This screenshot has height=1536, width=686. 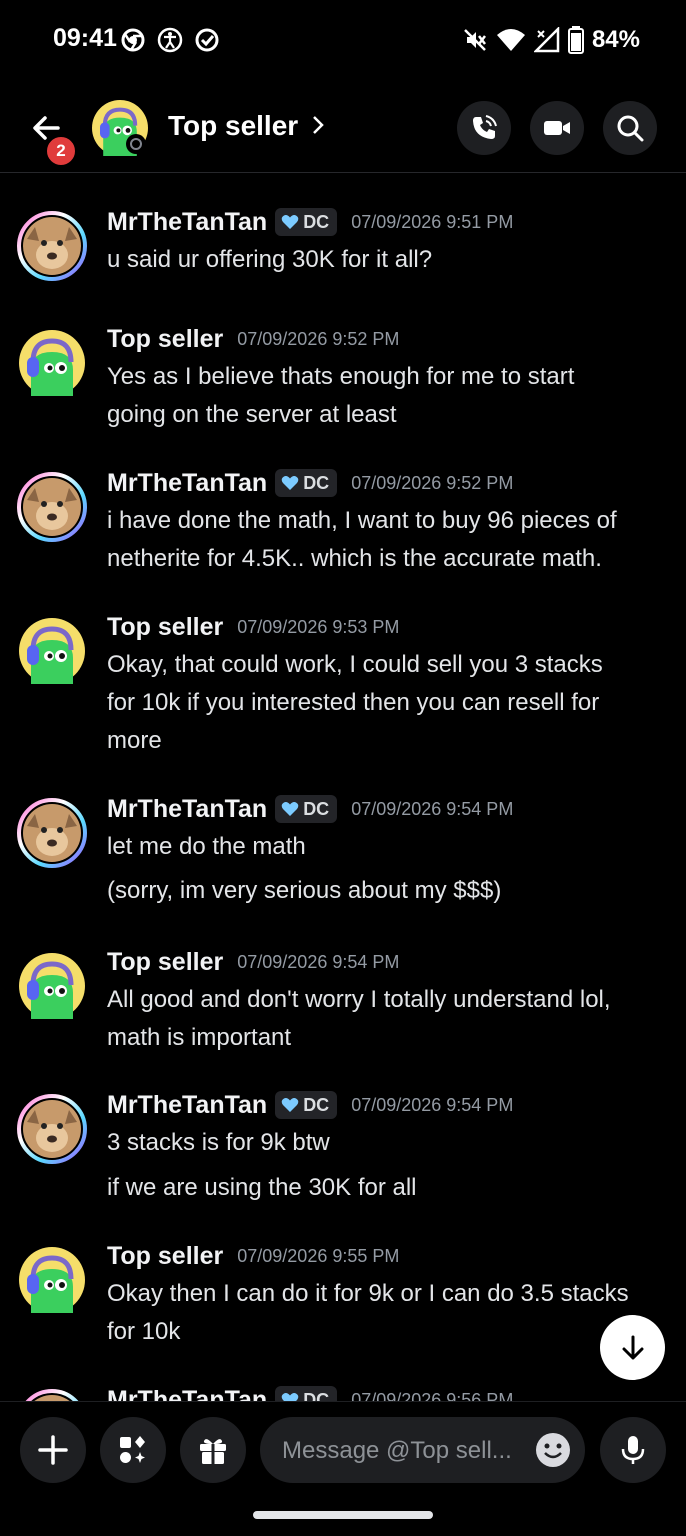 I want to click on apps-icon, so click(x=132, y=1449).